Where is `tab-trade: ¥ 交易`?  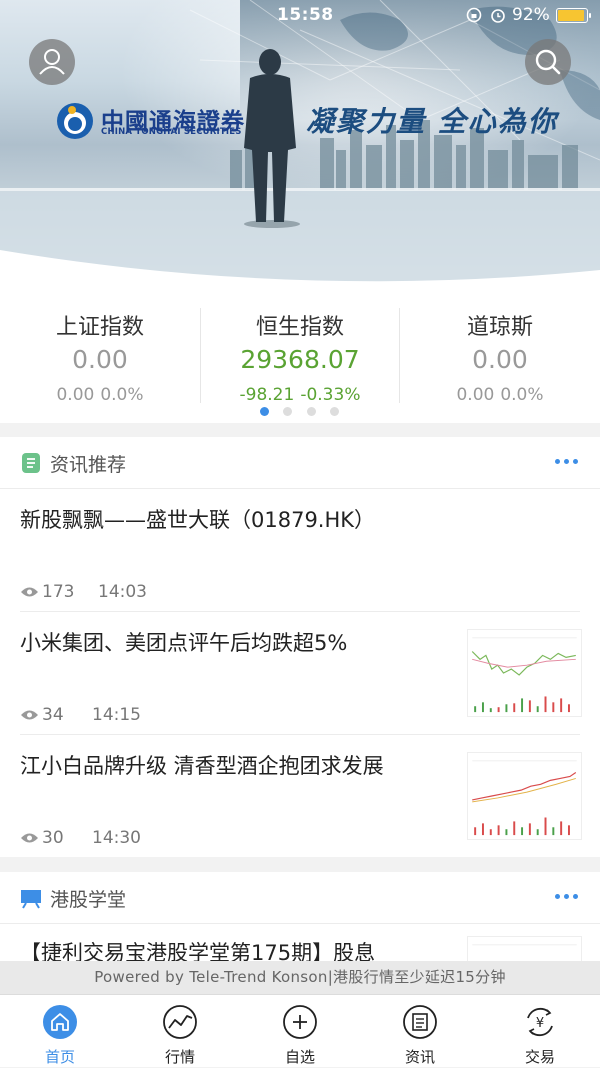 tab-trade: ¥ 交易 is located at coordinates (540, 1031).